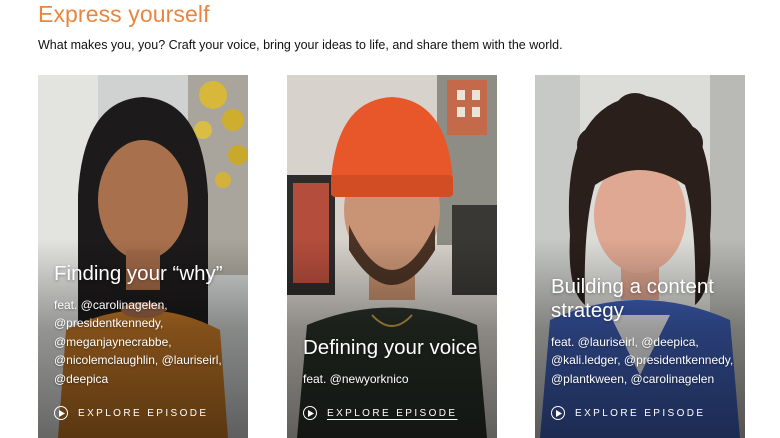 This screenshot has width=780, height=438. I want to click on episode-title: Defining your voice, so click(390, 347).